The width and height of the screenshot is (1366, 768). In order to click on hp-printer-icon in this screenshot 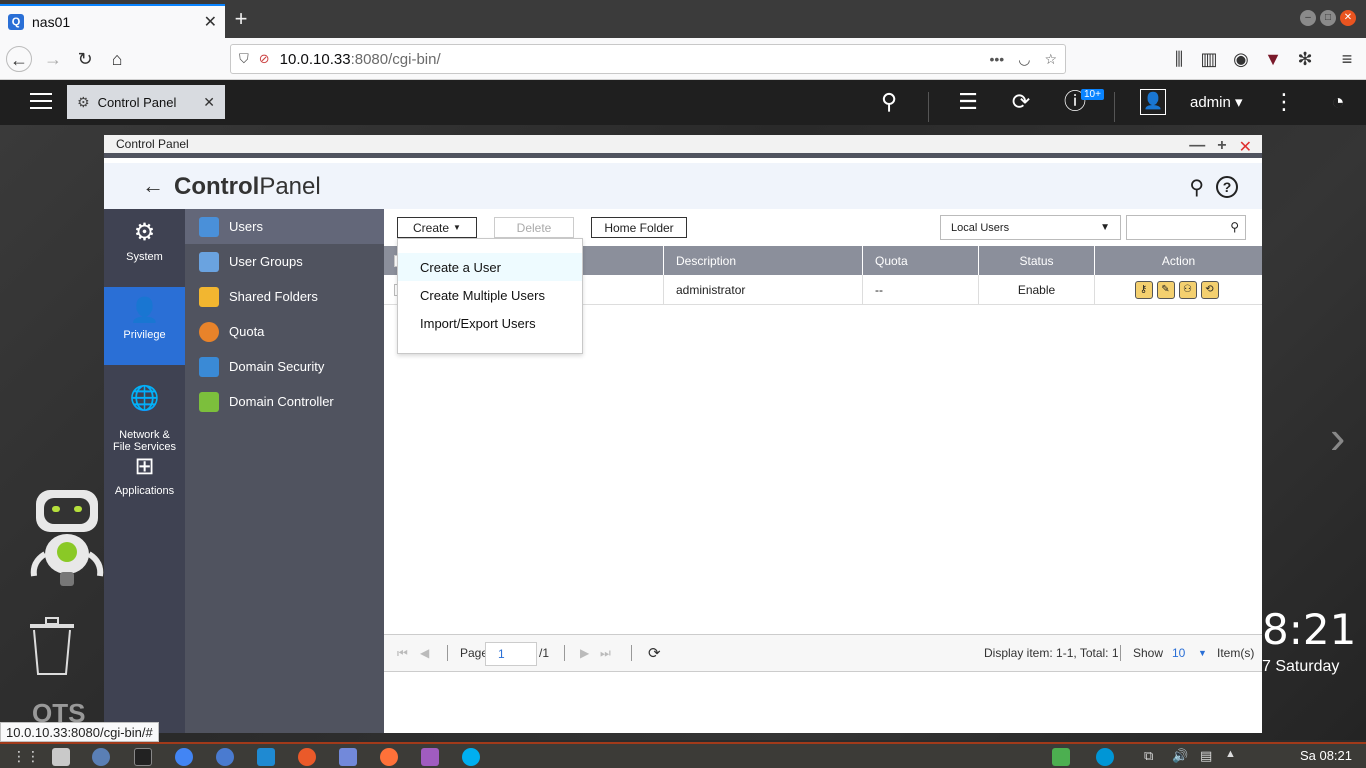, I will do `click(1105, 757)`.